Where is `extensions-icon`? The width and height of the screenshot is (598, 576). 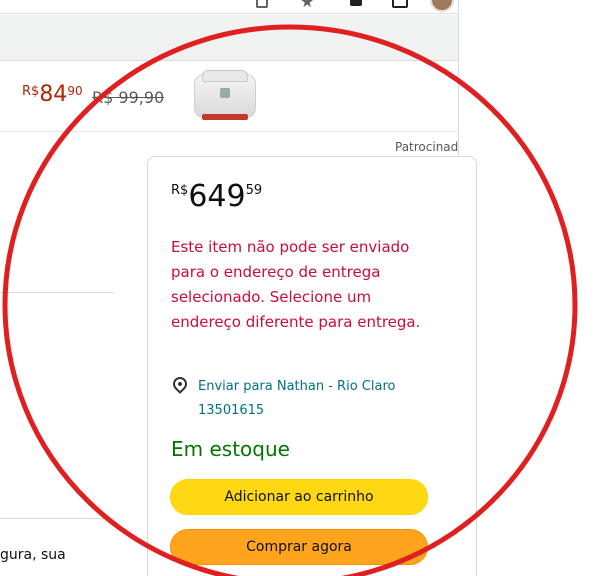 extensions-icon is located at coordinates (356, 3).